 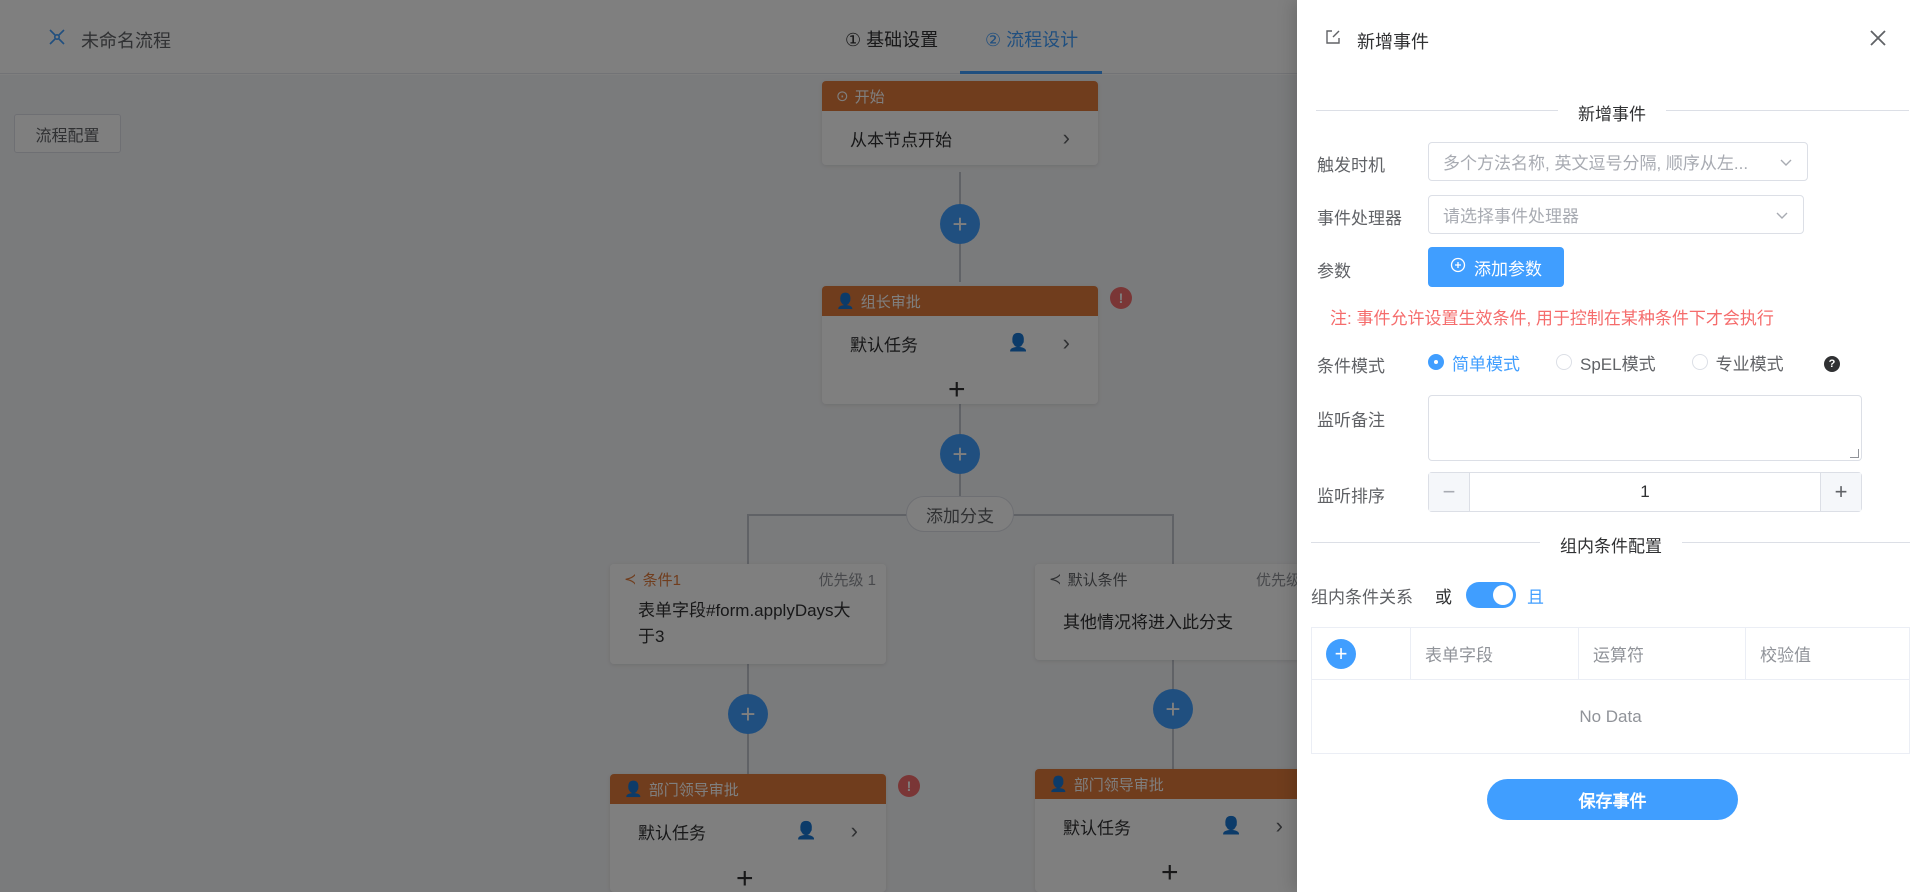 I want to click on increment-button: +, so click(x=1840, y=492).